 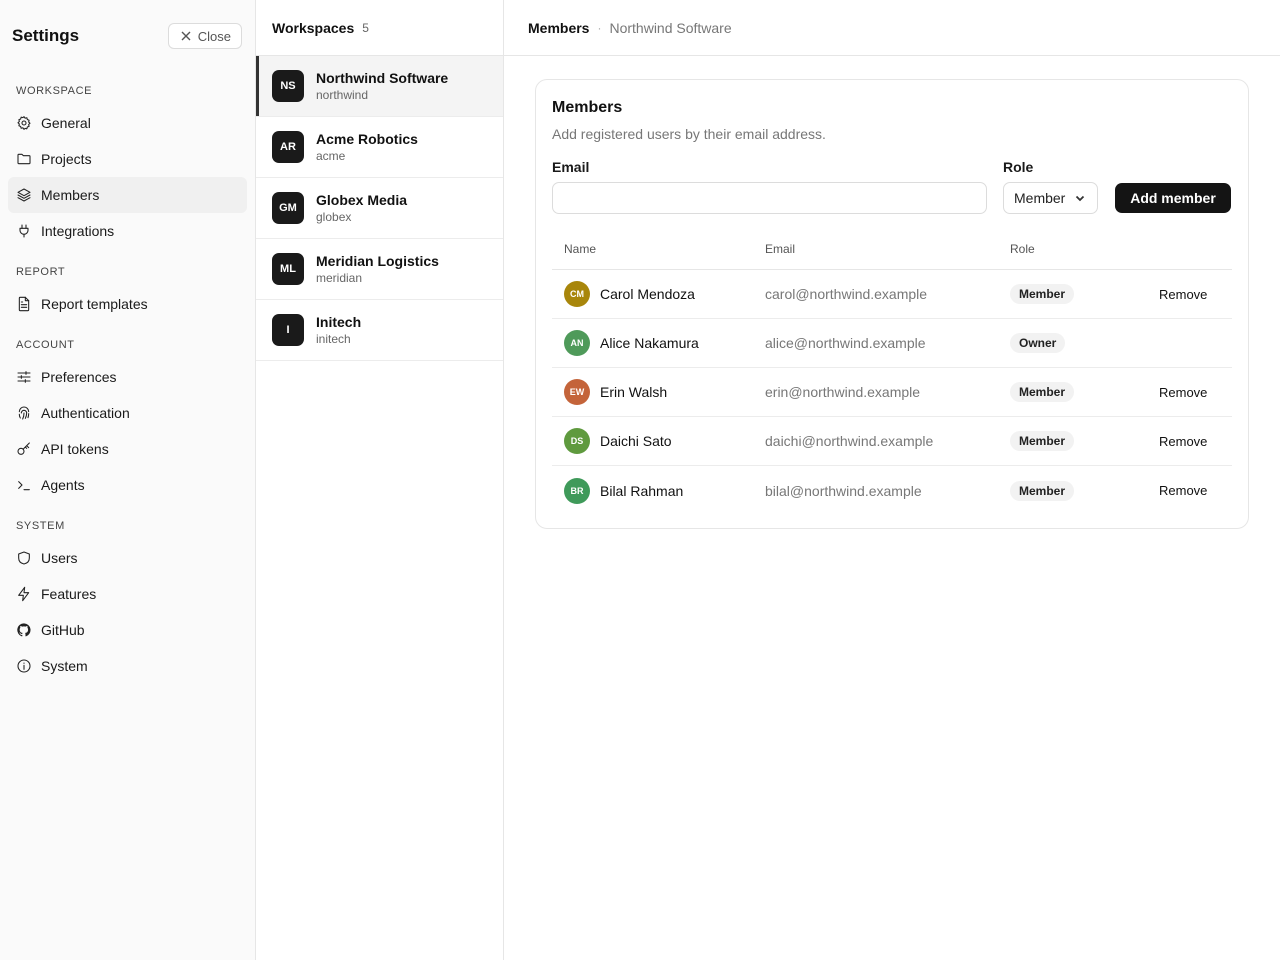 What do you see at coordinates (204, 36) in the screenshot?
I see `close-button: Close` at bounding box center [204, 36].